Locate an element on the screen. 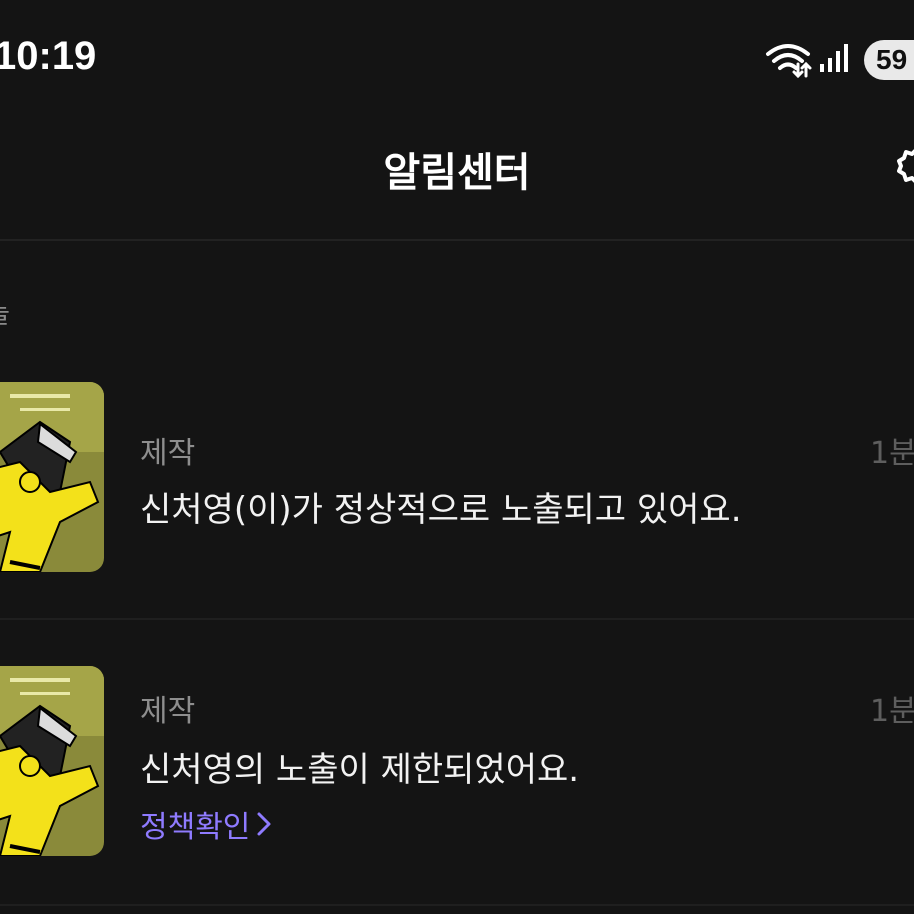  status-time: 10:19 is located at coordinates (48, 56).